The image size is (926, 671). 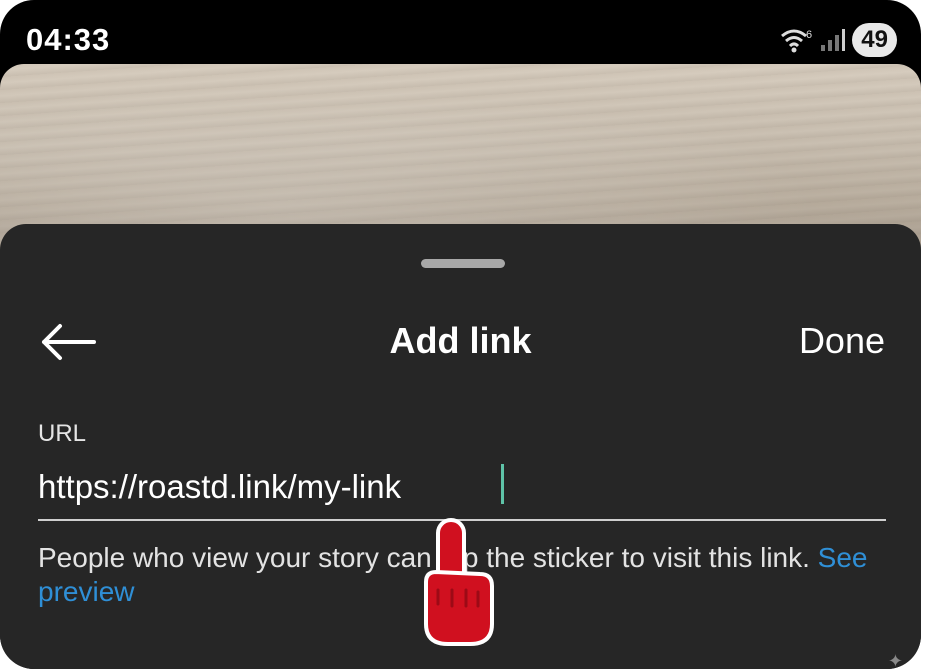 I want to click on signal-icon, so click(x=833, y=40).